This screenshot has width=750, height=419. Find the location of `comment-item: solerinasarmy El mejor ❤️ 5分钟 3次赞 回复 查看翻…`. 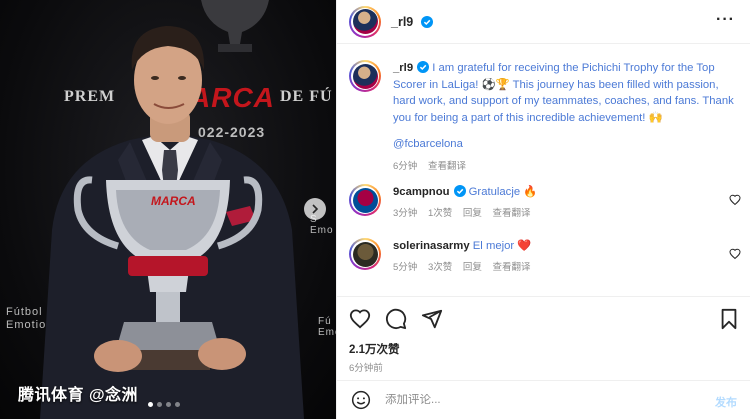

comment-item: solerinasarmy El mejor ❤️ 5分钟 3次赞 回复 查看翻… is located at coordinates (545, 257).